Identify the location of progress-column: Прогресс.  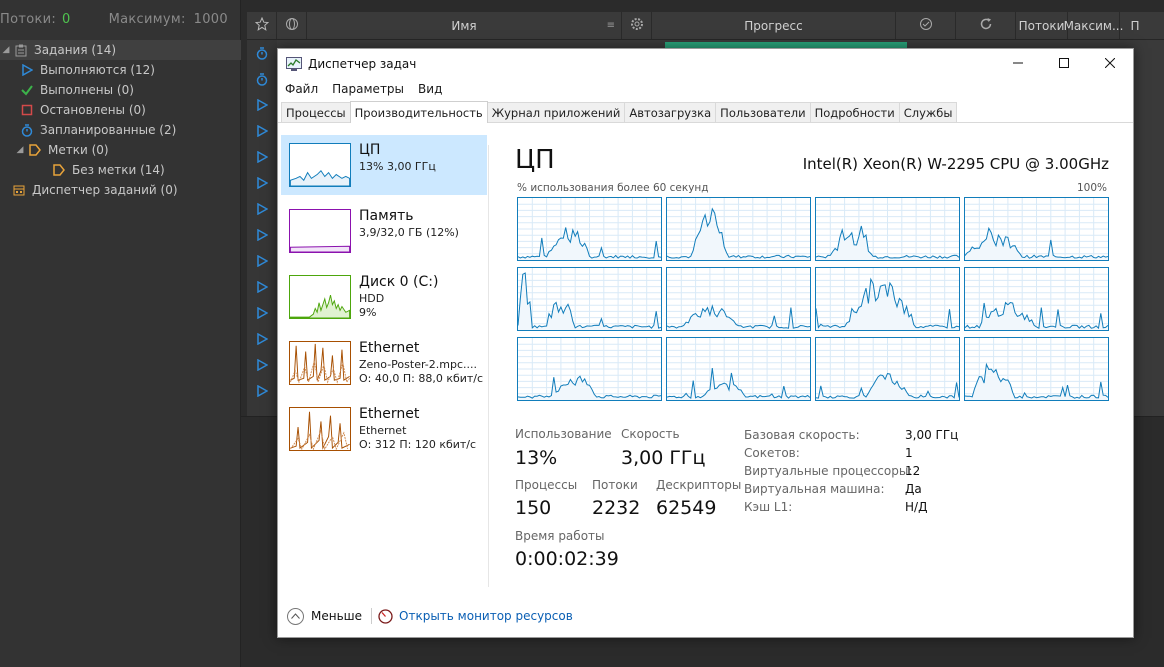
(774, 25).